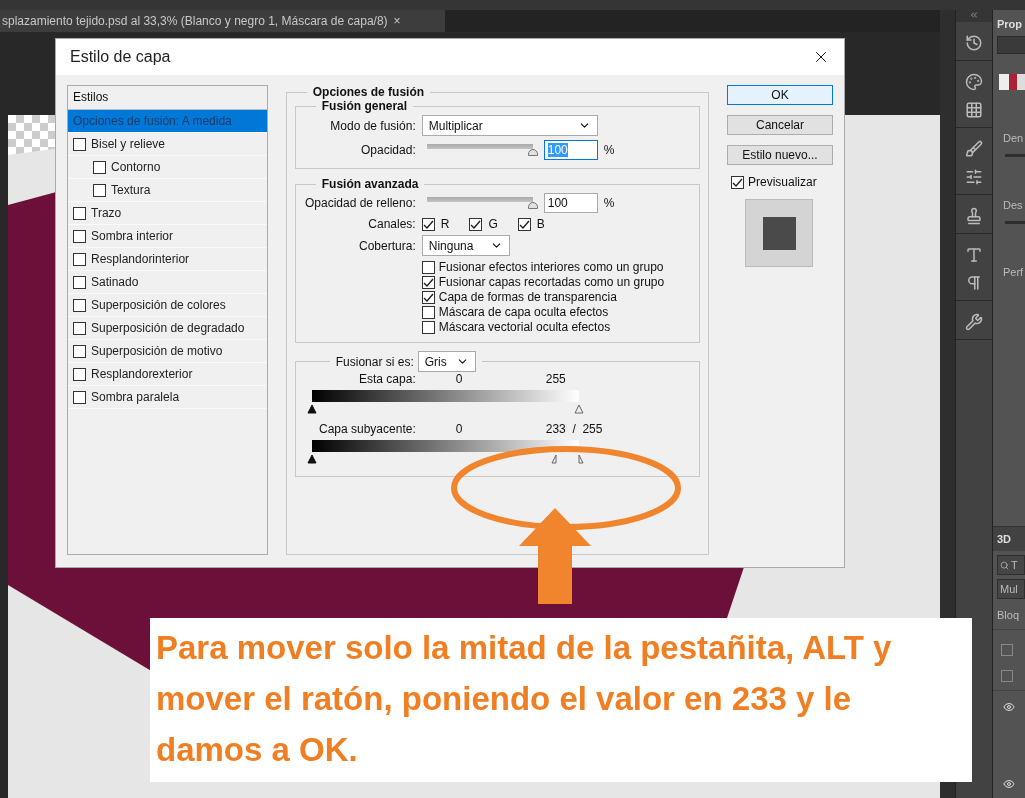 The height and width of the screenshot is (798, 1025). What do you see at coordinates (974, 177) in the screenshot?
I see `sliders-icon` at bounding box center [974, 177].